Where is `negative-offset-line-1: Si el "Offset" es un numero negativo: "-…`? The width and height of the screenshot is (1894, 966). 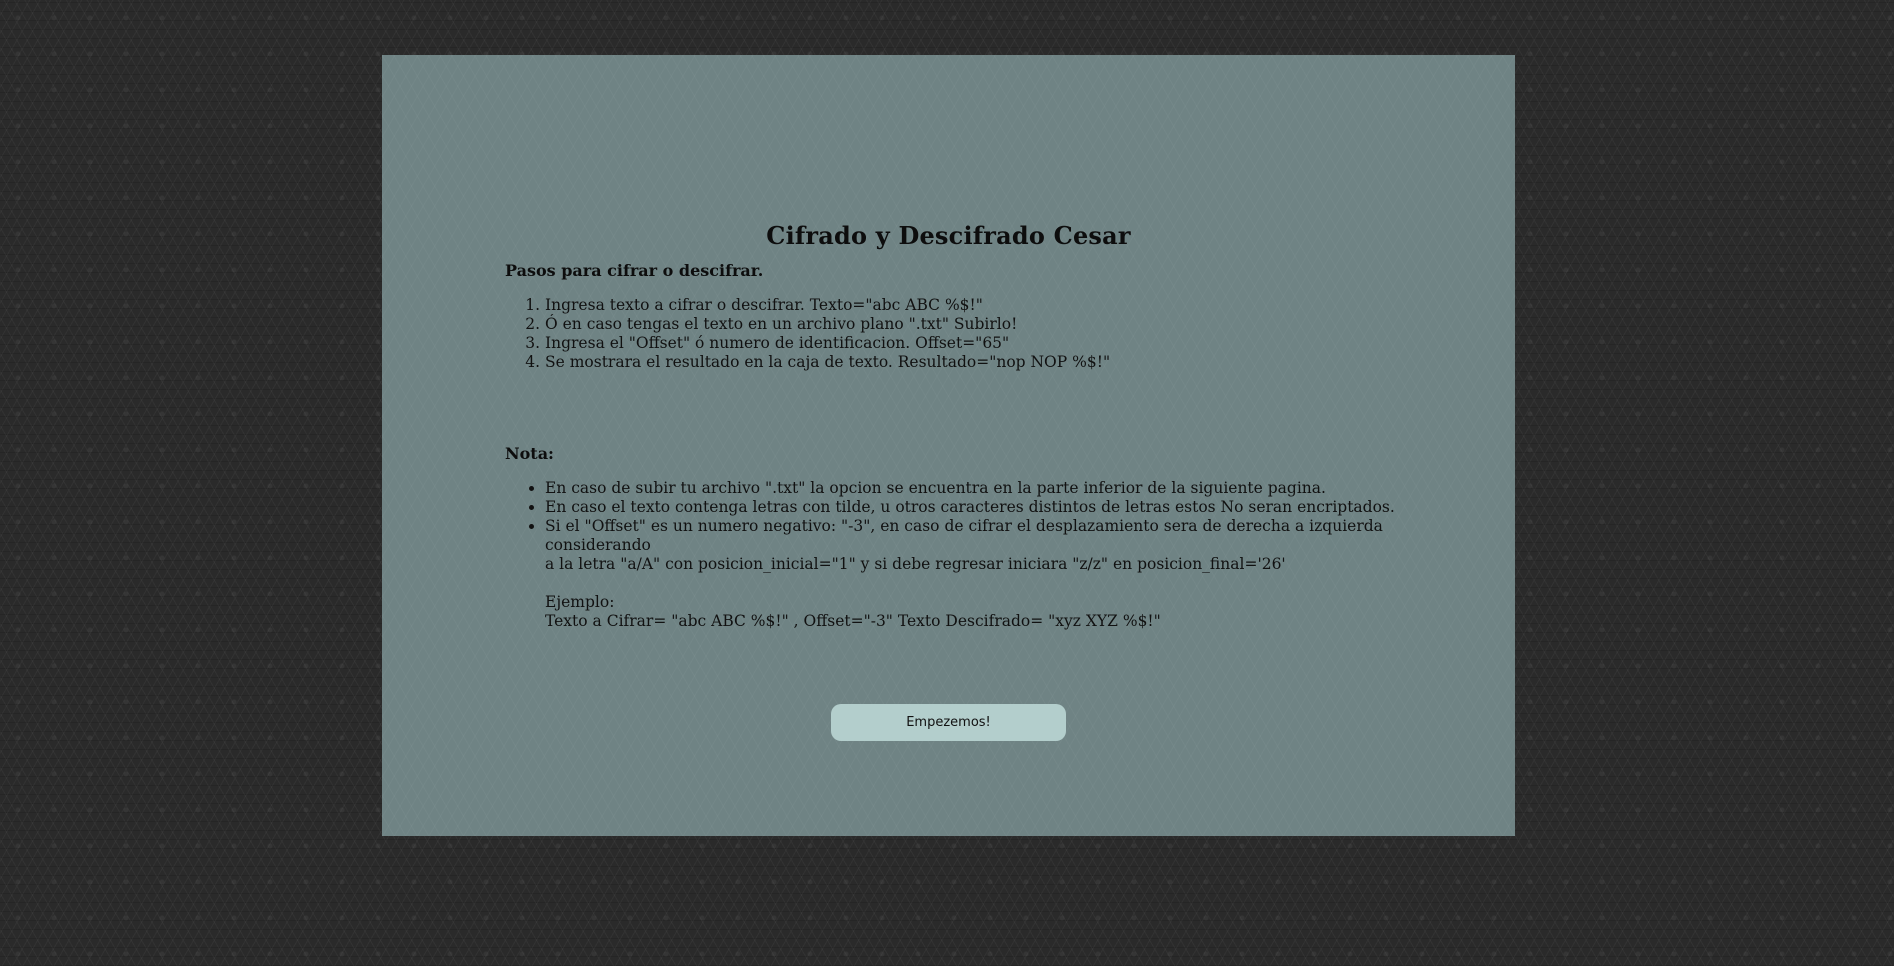
negative-offset-line-1: Si el "Offset" es un numero negativo: "-… is located at coordinates (964, 535).